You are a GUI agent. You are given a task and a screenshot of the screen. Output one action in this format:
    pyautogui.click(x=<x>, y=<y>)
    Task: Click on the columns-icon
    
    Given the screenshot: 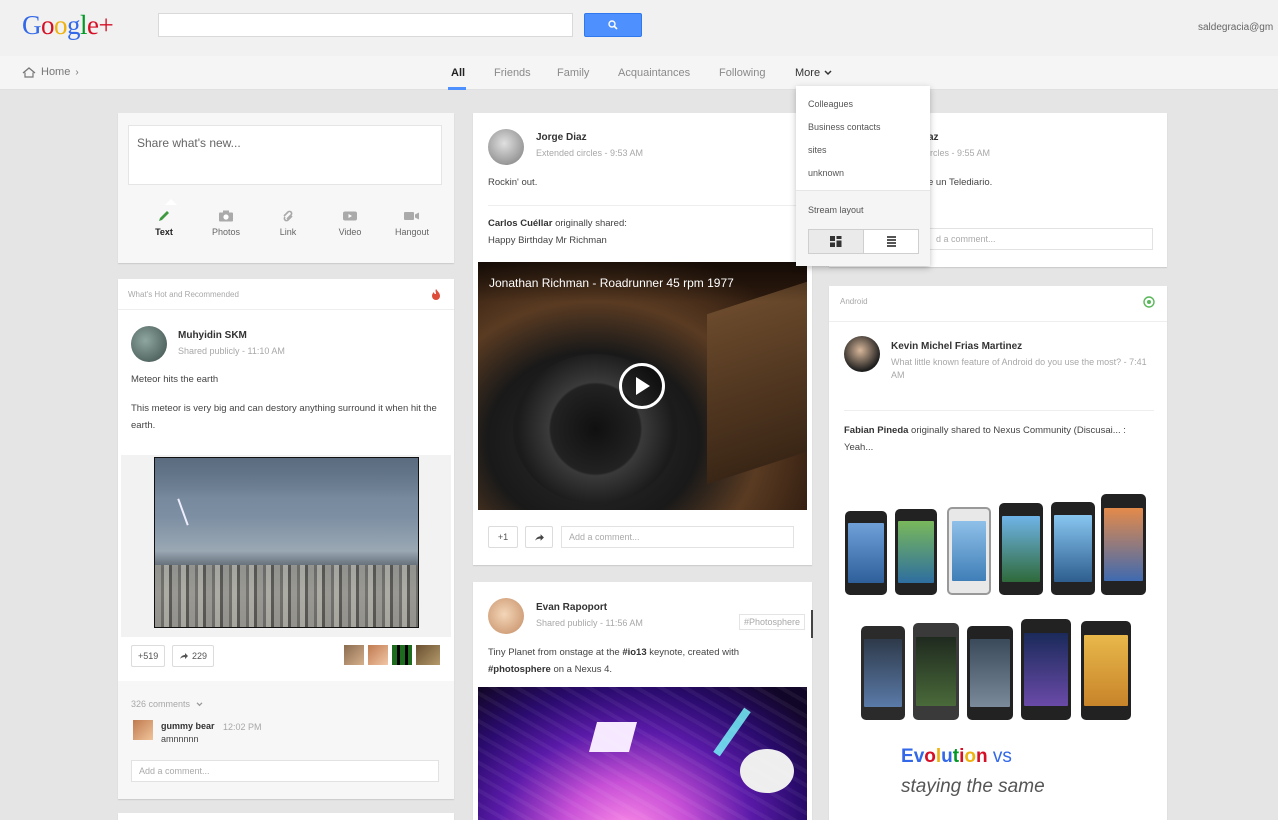 What is the action you would take?
    pyautogui.click(x=836, y=241)
    